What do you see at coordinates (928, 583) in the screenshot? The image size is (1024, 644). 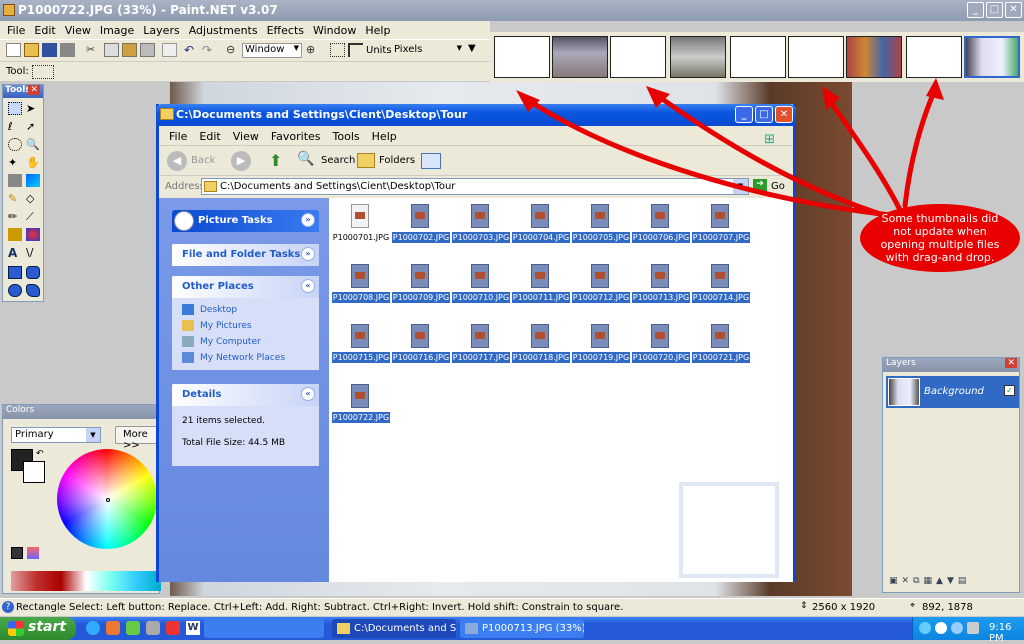 I see `merge-layer-icon: ▦` at bounding box center [928, 583].